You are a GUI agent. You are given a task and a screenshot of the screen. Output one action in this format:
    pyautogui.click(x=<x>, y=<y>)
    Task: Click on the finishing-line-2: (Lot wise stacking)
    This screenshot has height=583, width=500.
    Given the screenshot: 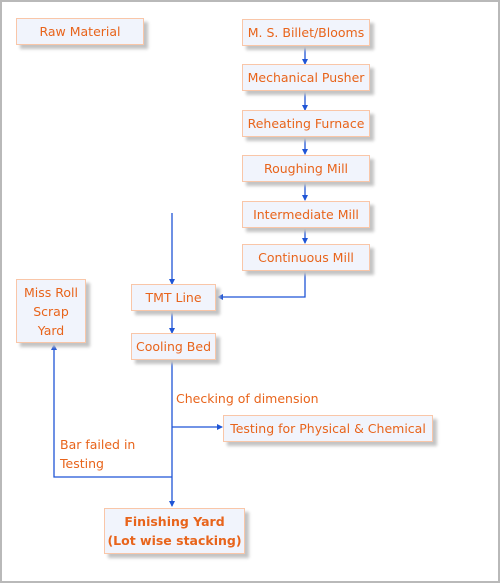 What is the action you would take?
    pyautogui.click(x=174, y=540)
    